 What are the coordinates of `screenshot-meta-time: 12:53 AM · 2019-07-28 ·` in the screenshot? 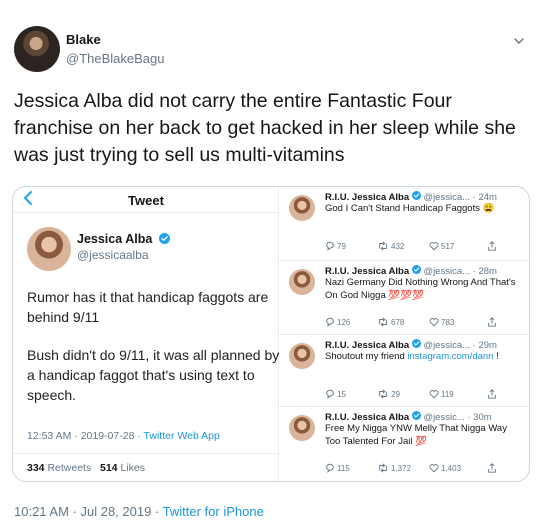 It's located at (85, 436).